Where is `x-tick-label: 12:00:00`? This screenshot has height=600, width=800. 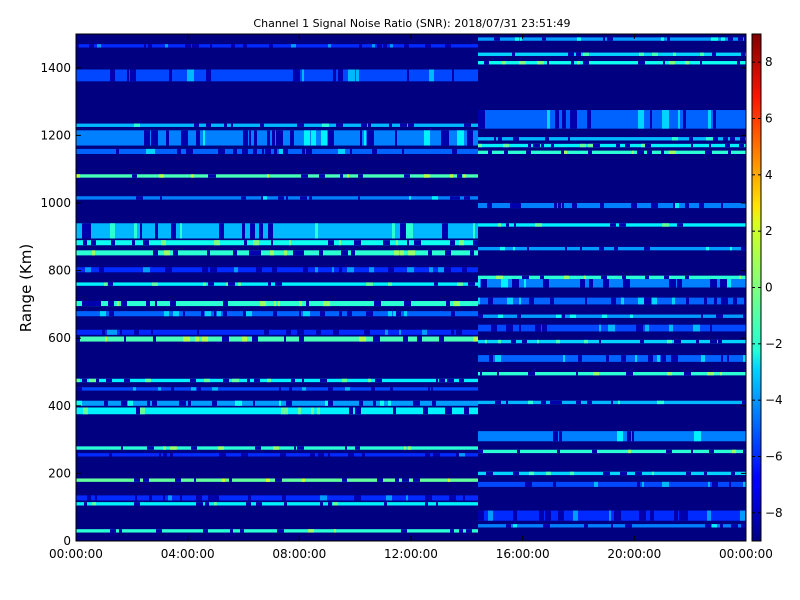
x-tick-label: 12:00:00 is located at coordinates (411, 554).